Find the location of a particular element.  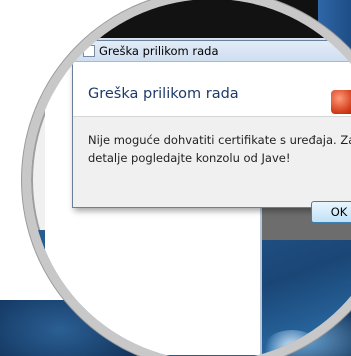

dialog-heading: Greška prilikom rada is located at coordinates (163, 94).